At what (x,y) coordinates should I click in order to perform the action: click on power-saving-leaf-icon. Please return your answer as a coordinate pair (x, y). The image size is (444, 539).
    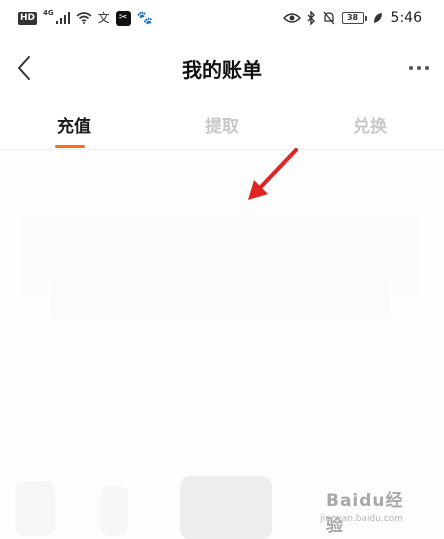
    Looking at the image, I should click on (378, 18).